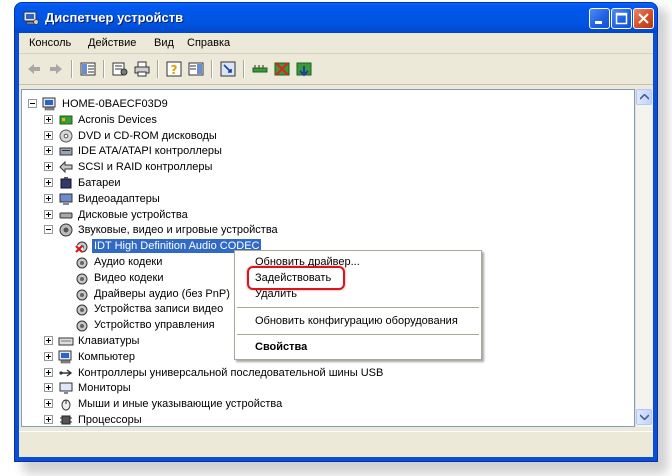 The image size is (672, 476). What do you see at coordinates (327, 404) in the screenshot?
I see `tree-category: Мыши и иные указывающие устройства` at bounding box center [327, 404].